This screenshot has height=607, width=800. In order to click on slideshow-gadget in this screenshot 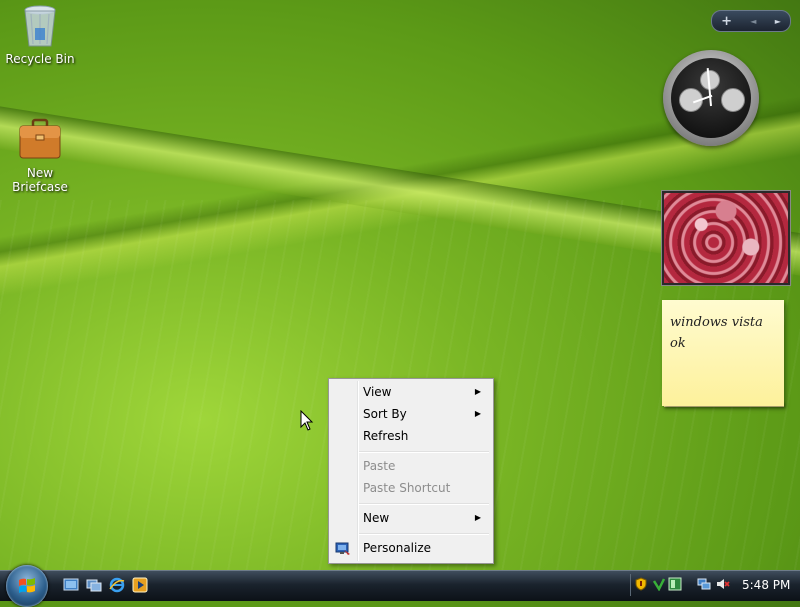, I will do `click(726, 238)`.